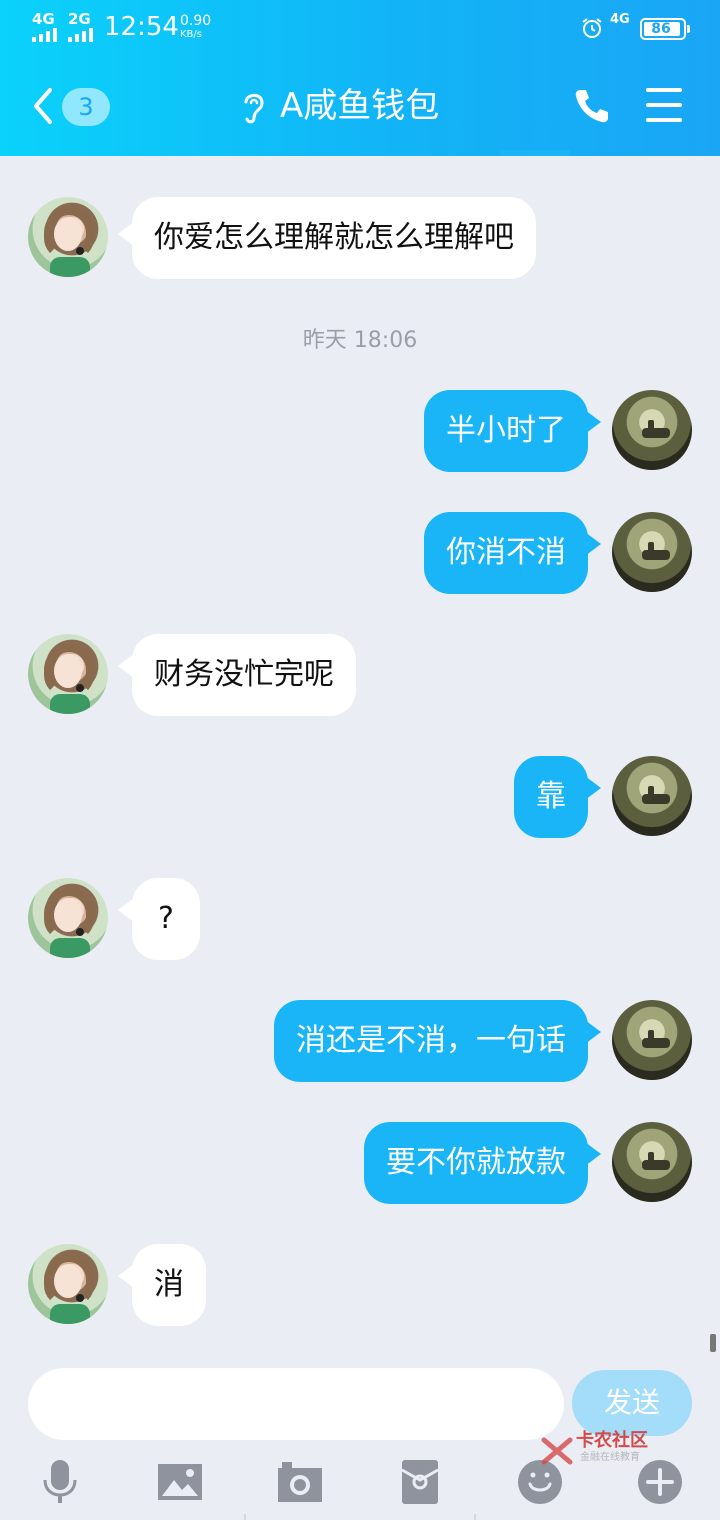 The width and height of the screenshot is (720, 1520). Describe the element at coordinates (360, 28) in the screenshot. I see `status-bar: 4G 2G 12:54 0.90 KB/s 4G 86` at that location.